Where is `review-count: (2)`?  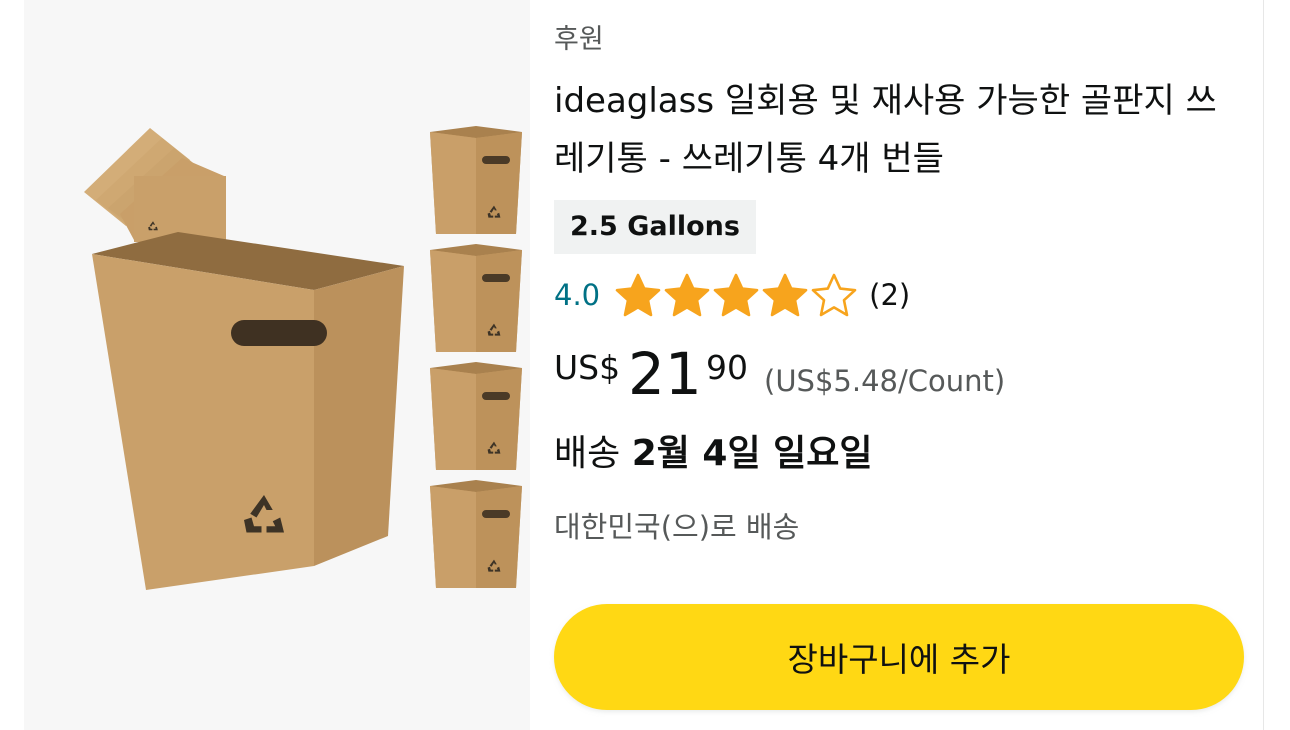 review-count: (2) is located at coordinates (889, 295).